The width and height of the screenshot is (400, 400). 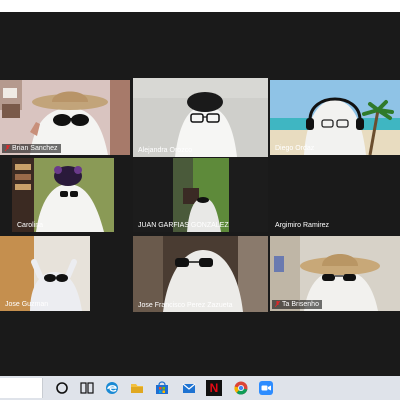 What do you see at coordinates (295, 148) in the screenshot?
I see `participant-name: Diego Ordaz` at bounding box center [295, 148].